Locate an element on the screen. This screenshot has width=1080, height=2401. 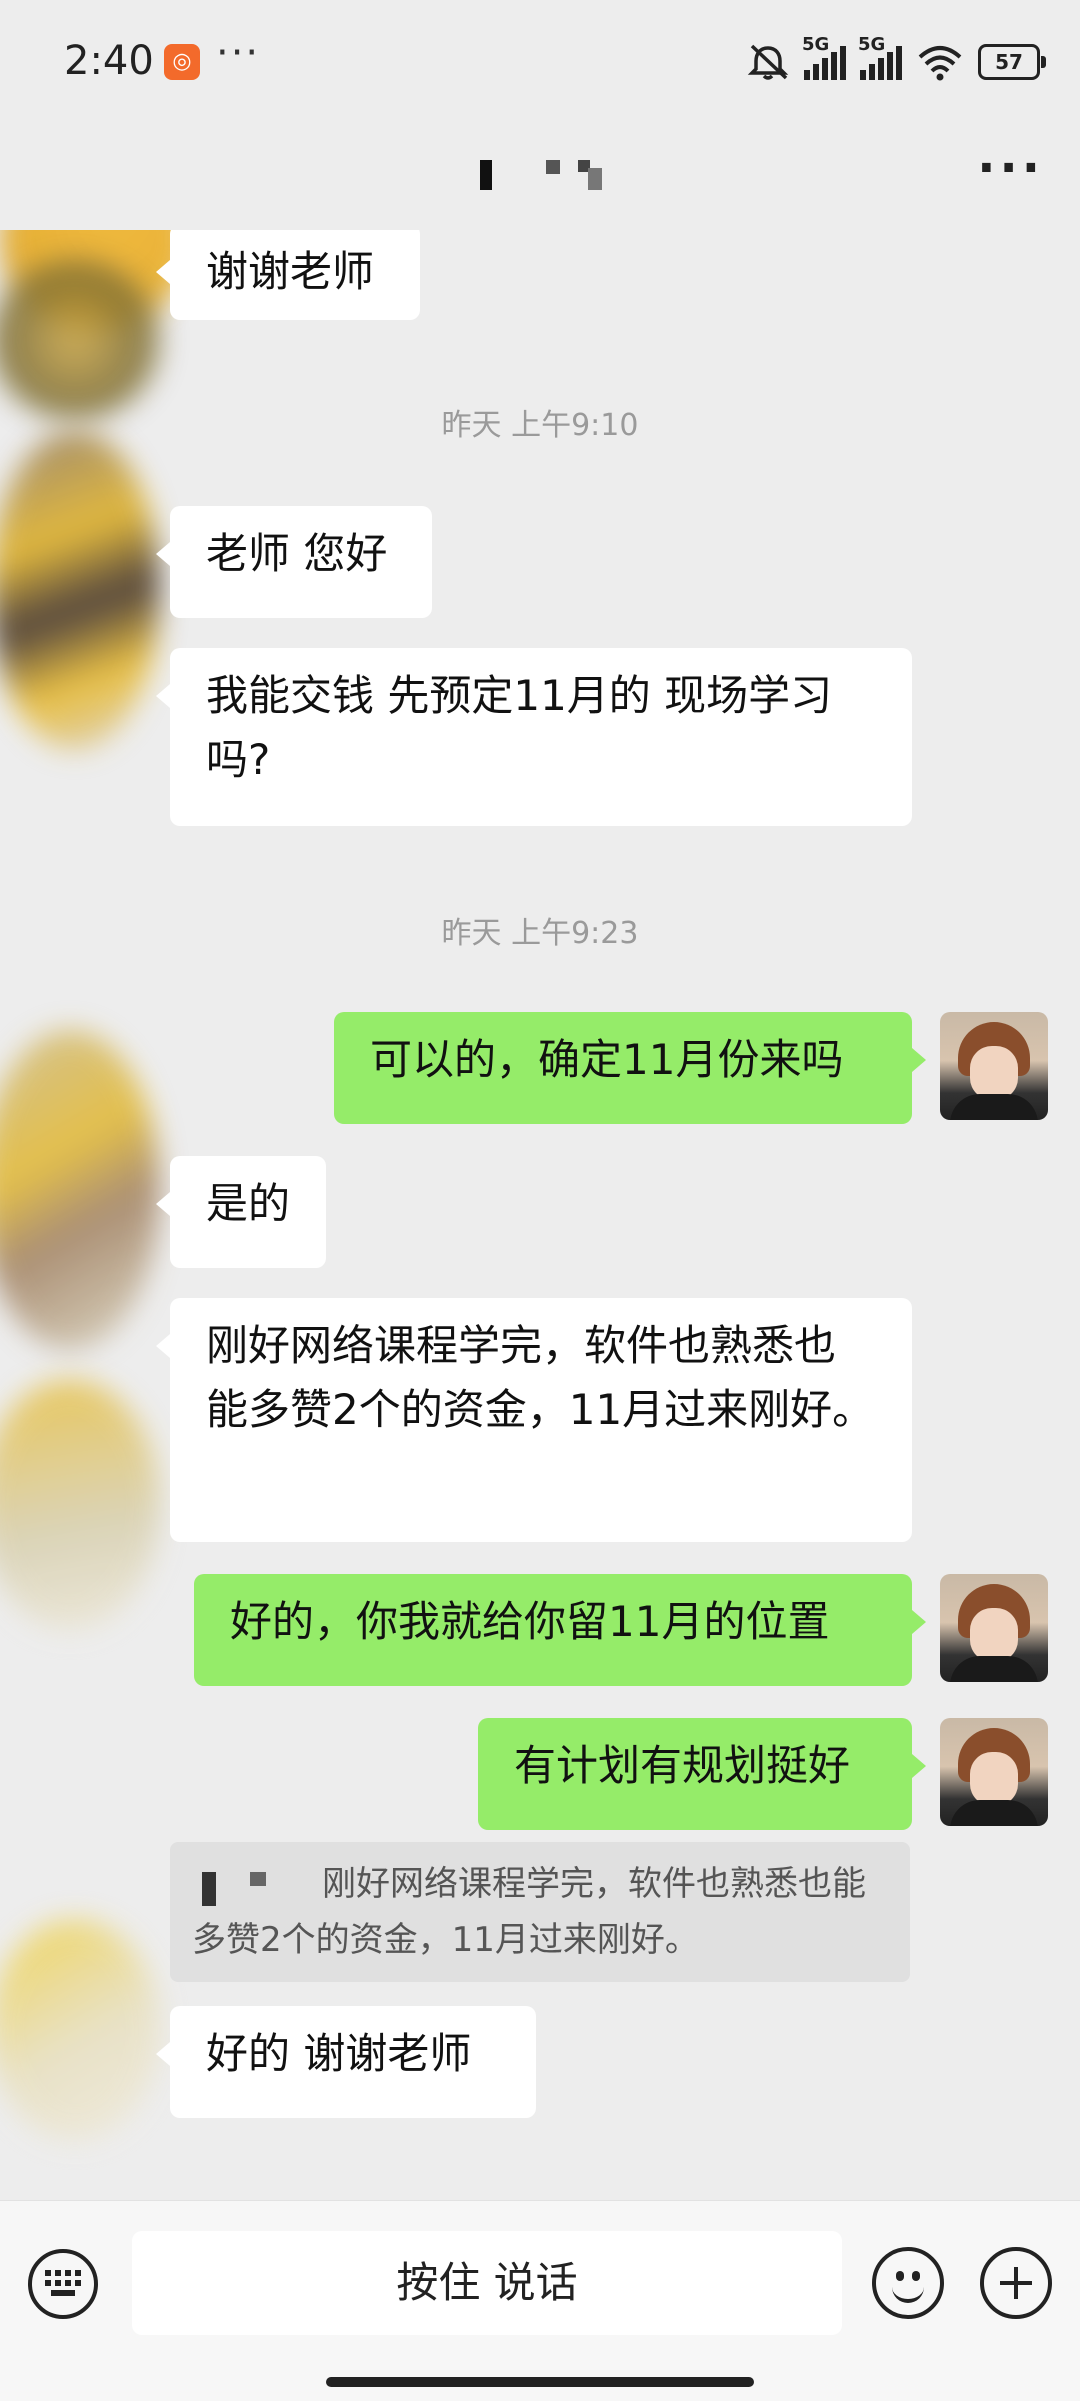
network-label-1: 5G is located at coordinates (816, 44).